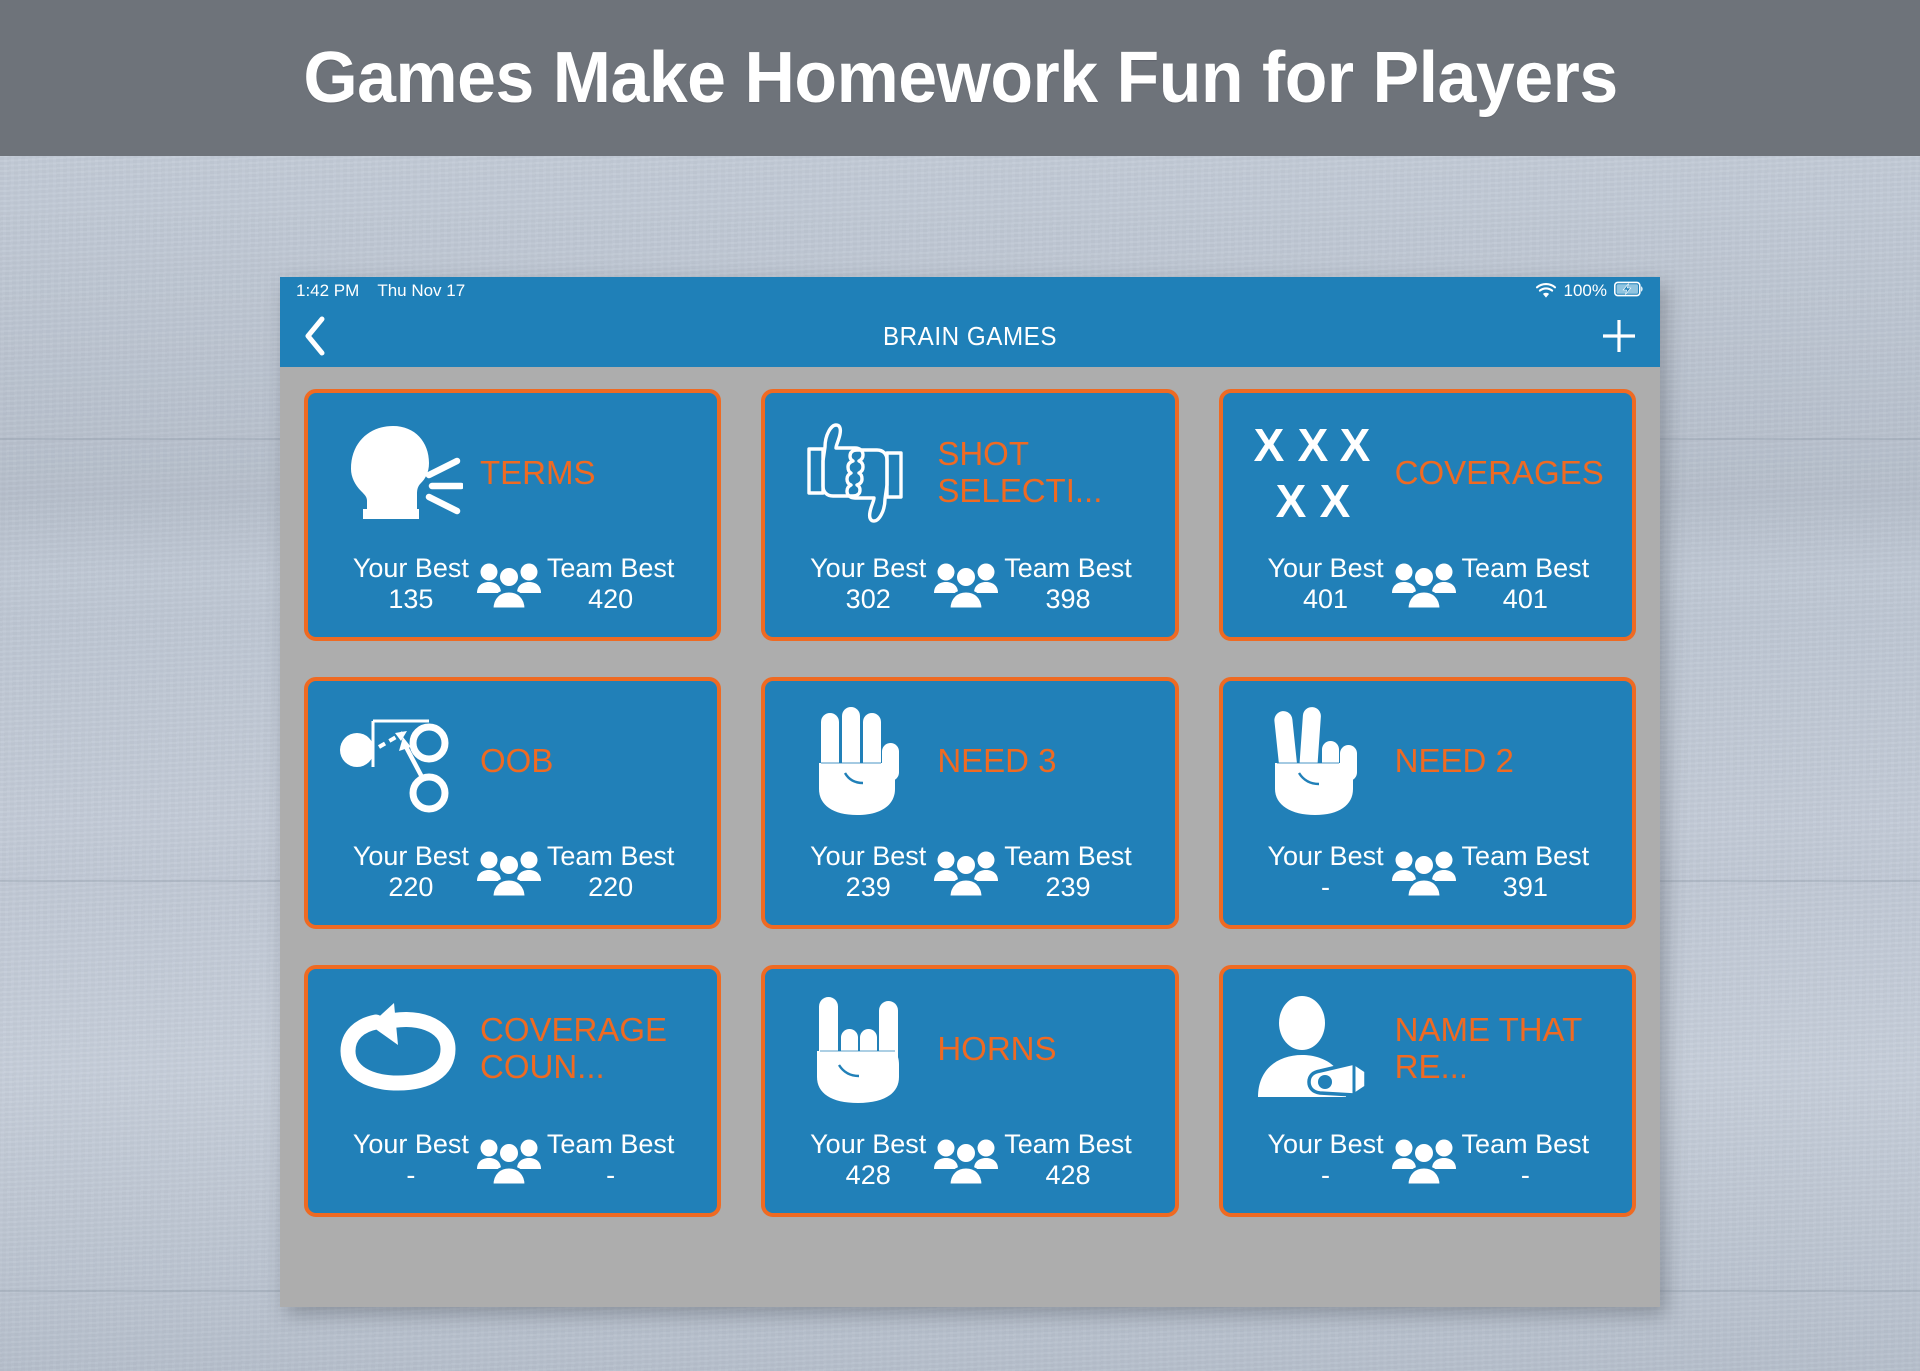 This screenshot has width=1920, height=1371. I want to click on game-card-stats: Your Best 135 Team Best 420, so click(512, 595).